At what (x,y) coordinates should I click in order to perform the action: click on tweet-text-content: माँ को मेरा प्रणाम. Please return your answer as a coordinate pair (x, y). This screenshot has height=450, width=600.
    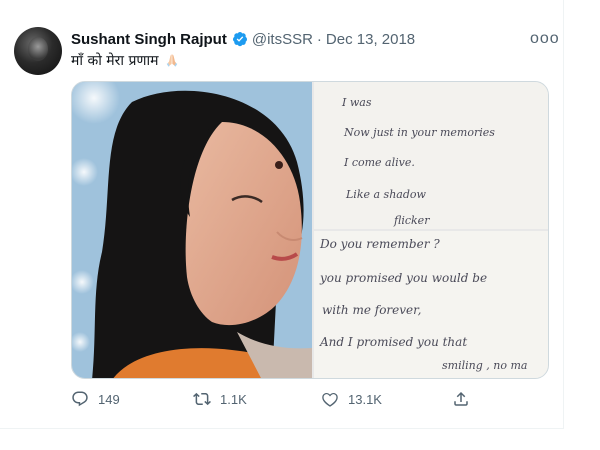
    Looking at the image, I should click on (115, 61).